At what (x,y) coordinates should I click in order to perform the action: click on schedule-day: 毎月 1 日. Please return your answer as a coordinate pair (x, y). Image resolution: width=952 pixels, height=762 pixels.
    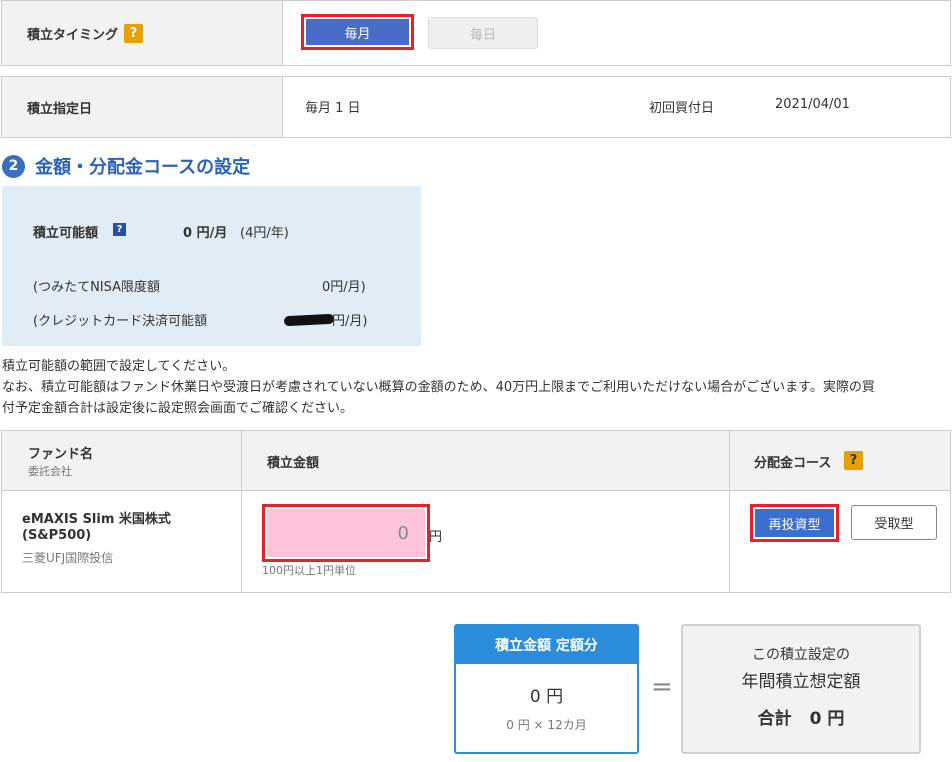
    Looking at the image, I should click on (333, 108).